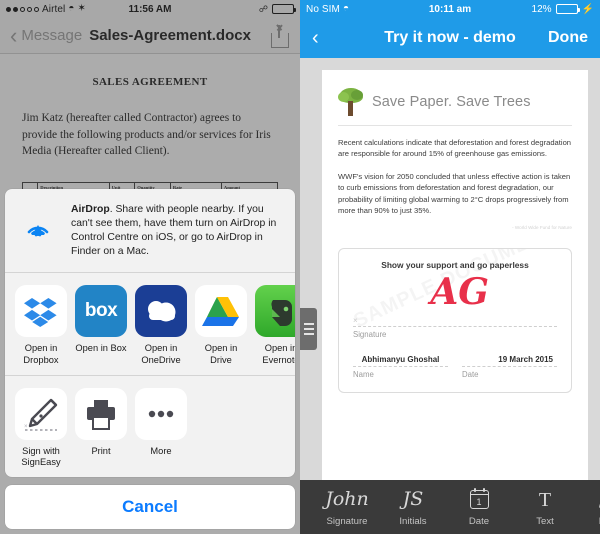 This screenshot has width=600, height=534. I want to click on date-line, so click(509, 367).